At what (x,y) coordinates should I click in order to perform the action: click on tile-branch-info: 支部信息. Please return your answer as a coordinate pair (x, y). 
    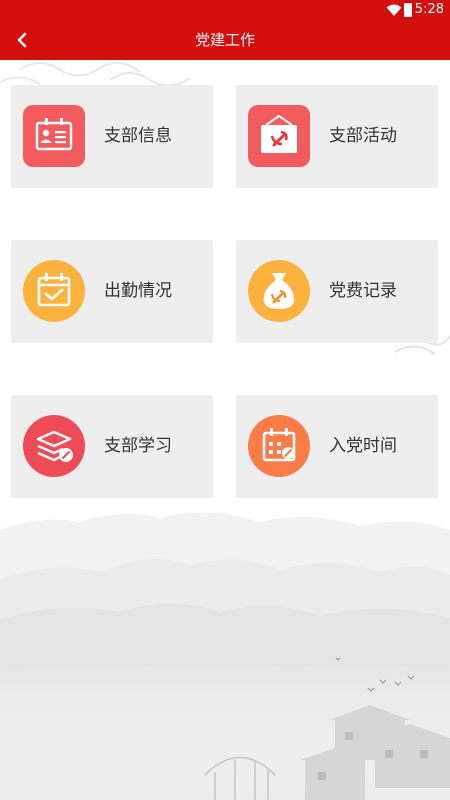
    Looking at the image, I should click on (112, 136).